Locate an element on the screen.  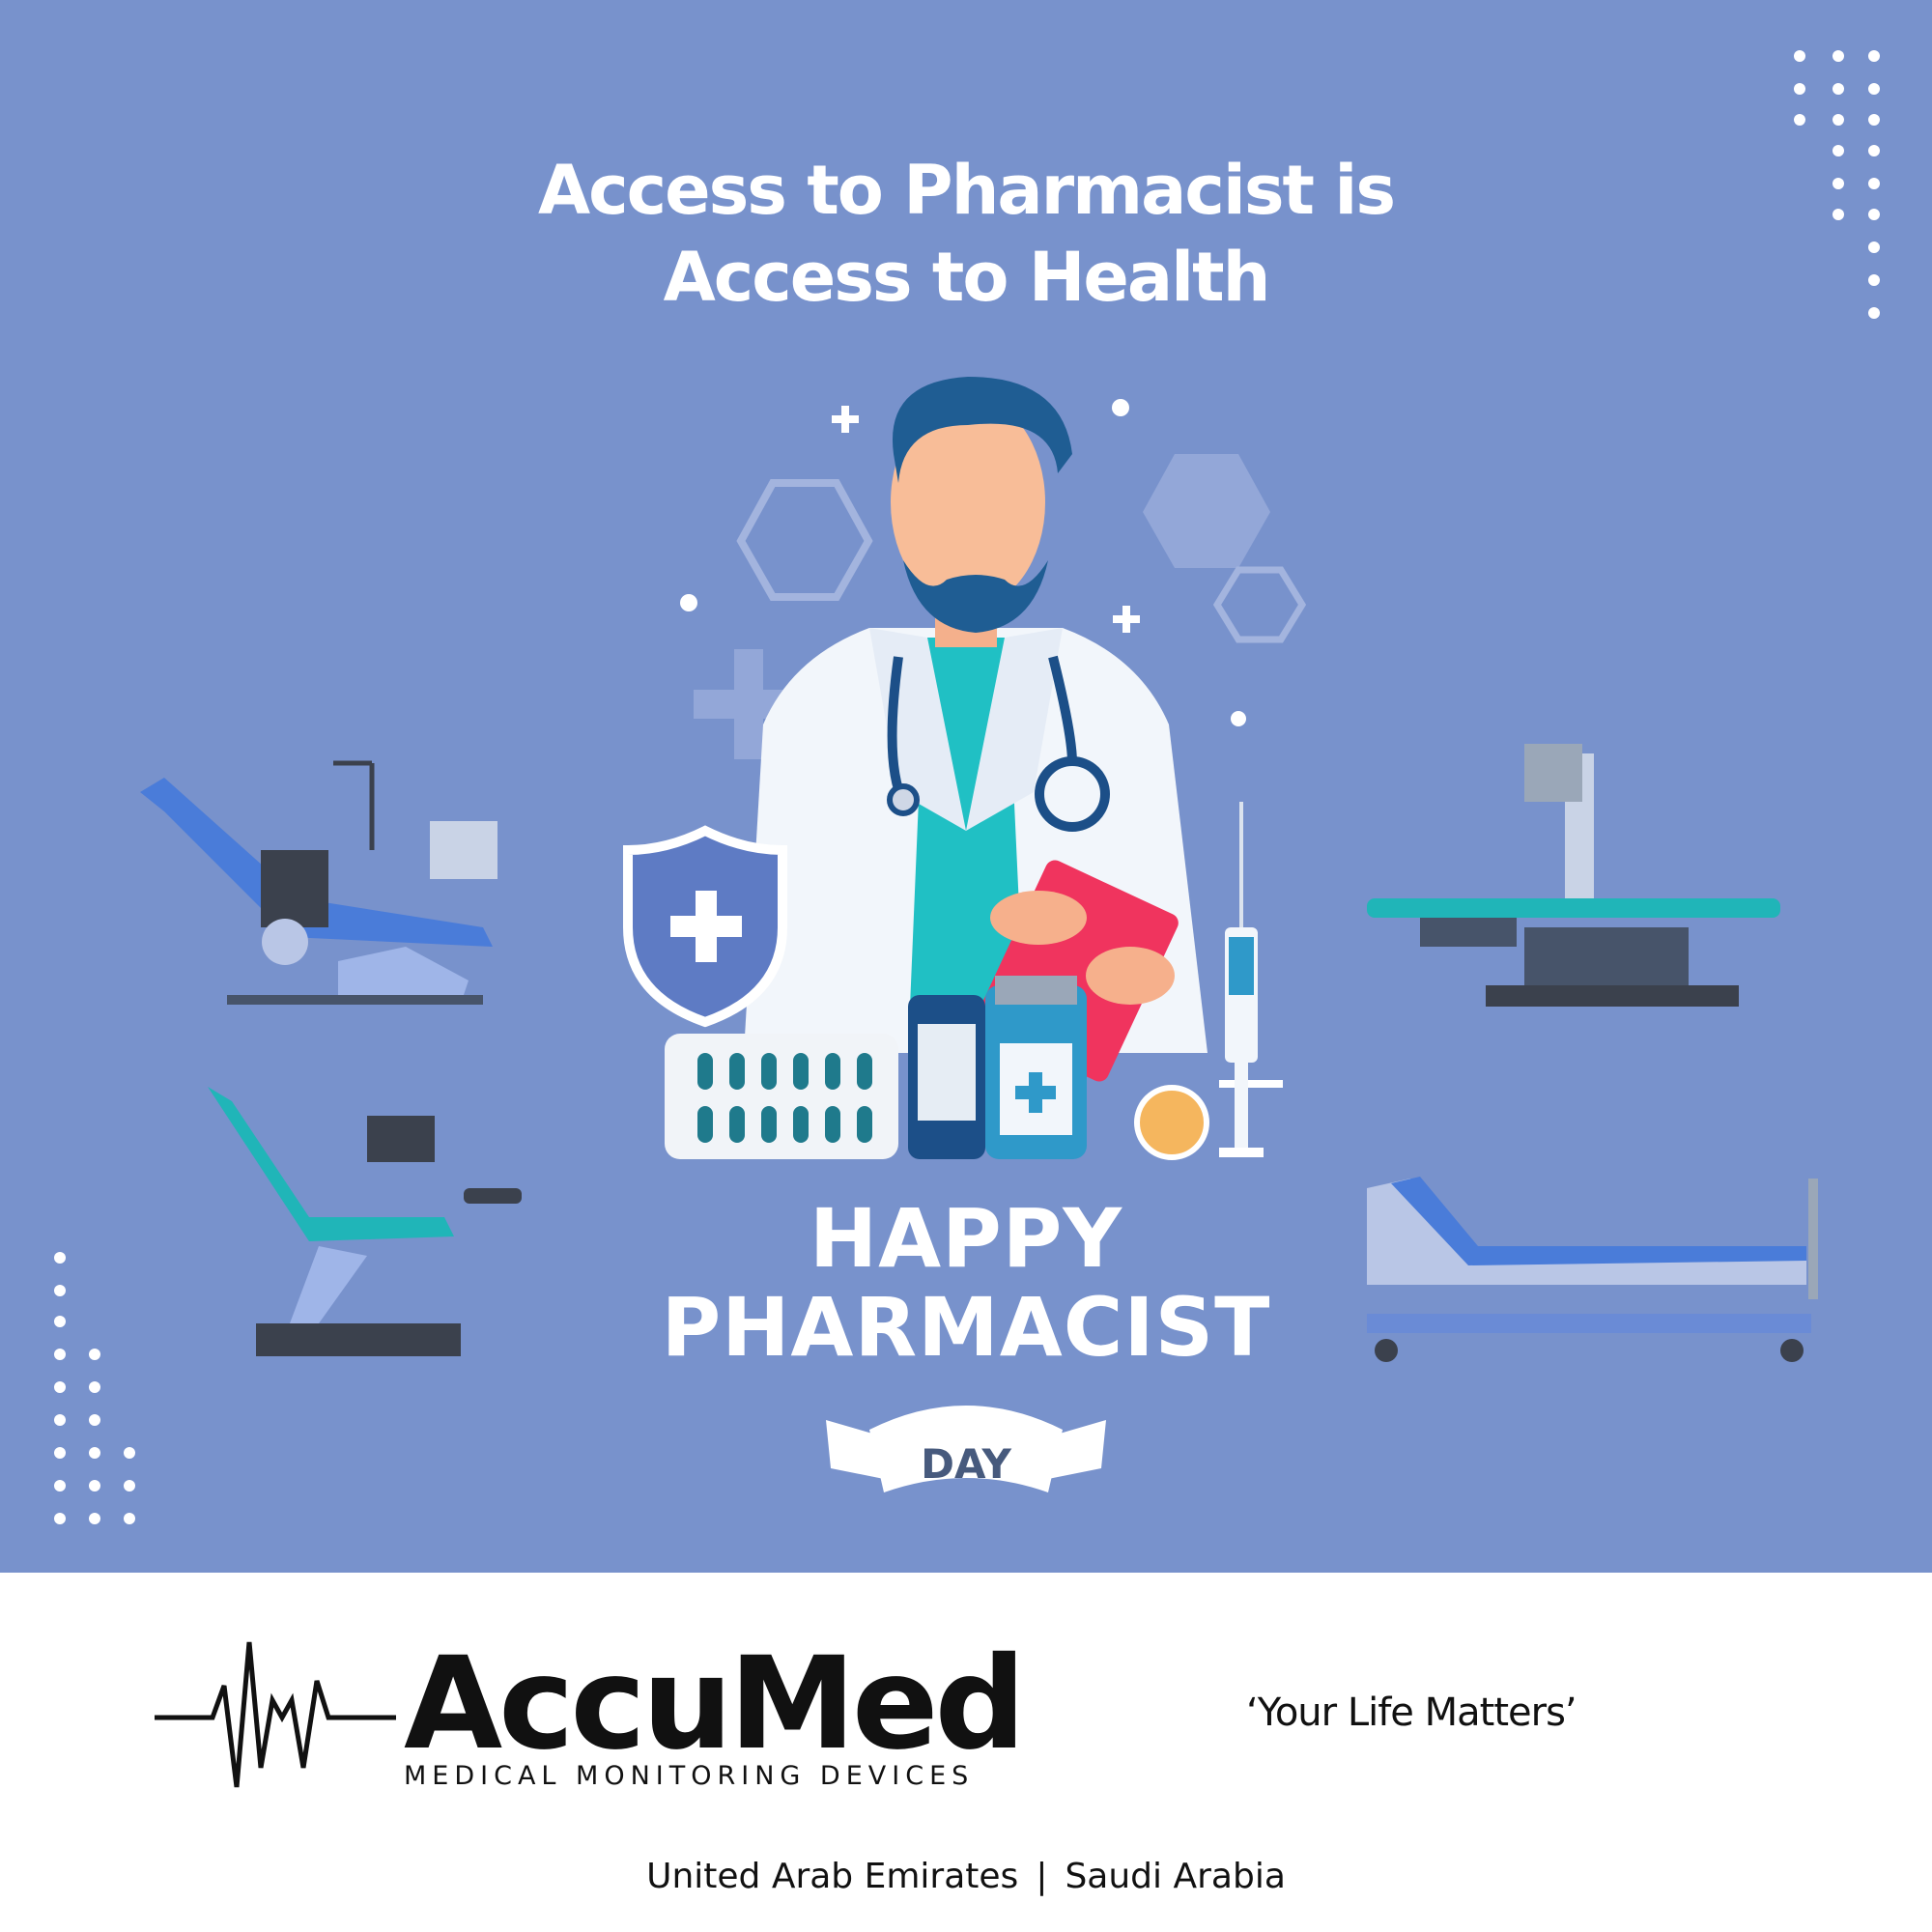
location-ksa: Saudi Arabia is located at coordinates (1175, 1876).